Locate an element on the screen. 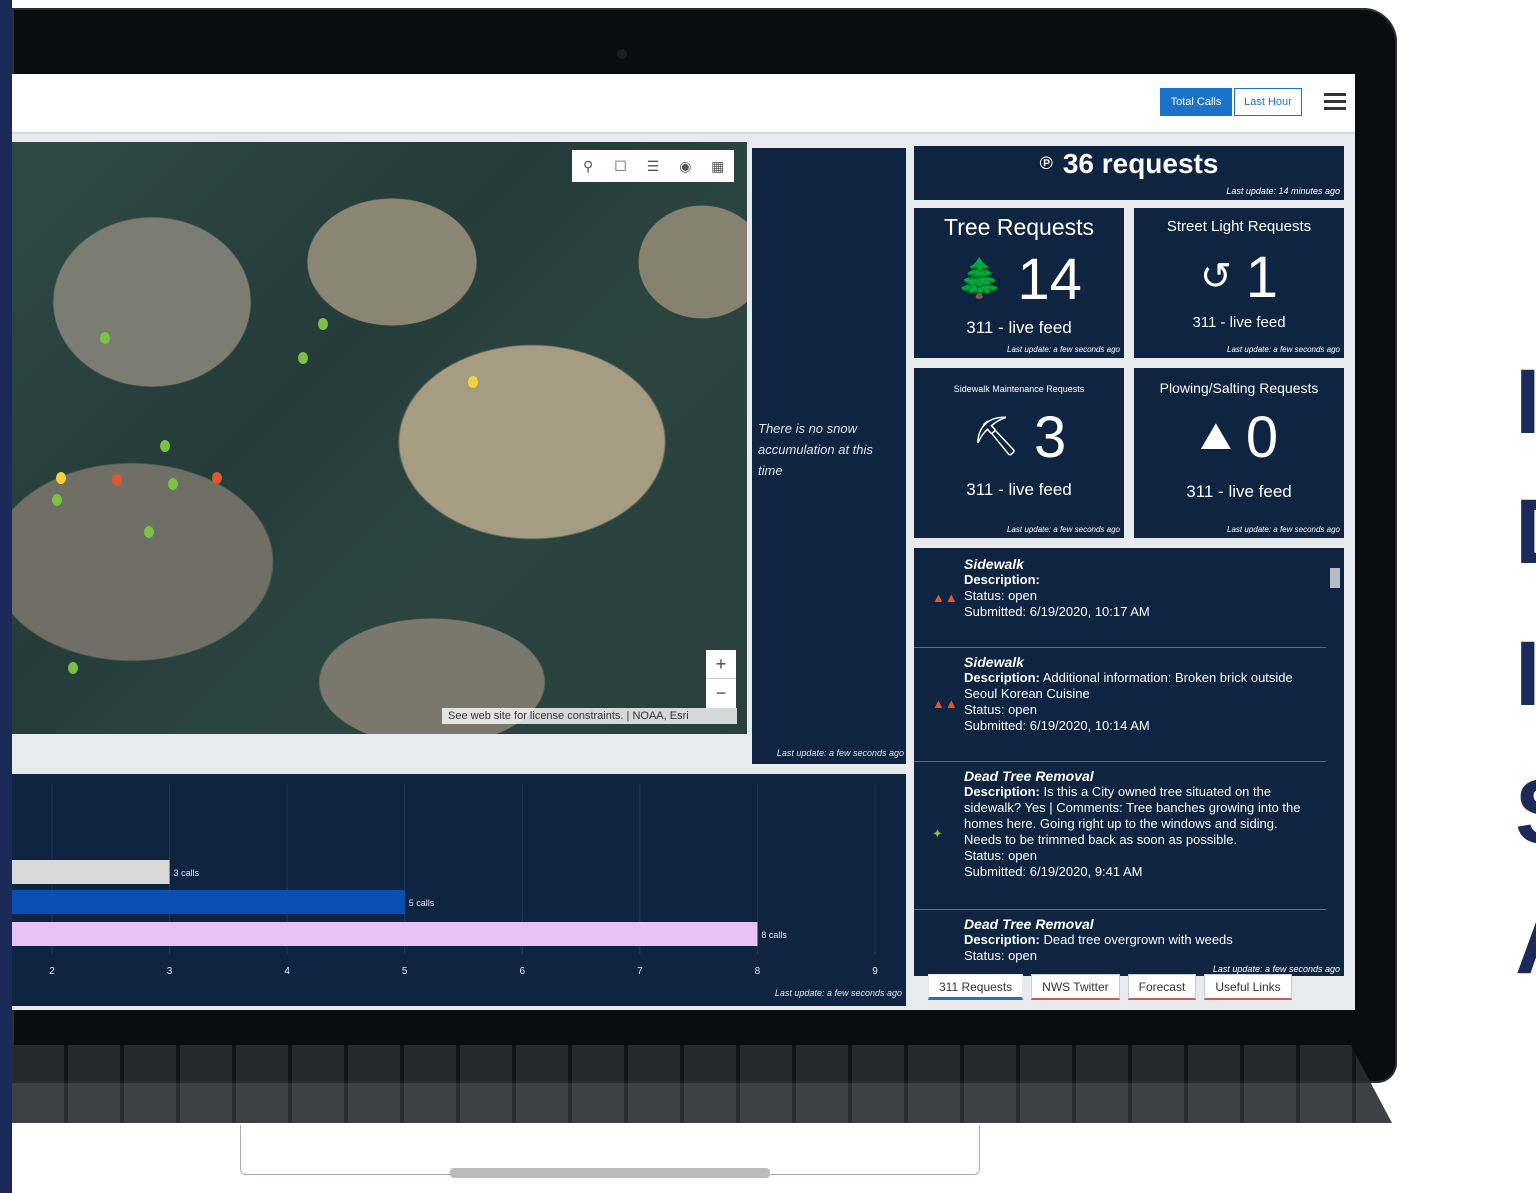 The height and width of the screenshot is (1193, 1536). chart-x-tick-label: 4 is located at coordinates (287, 971).